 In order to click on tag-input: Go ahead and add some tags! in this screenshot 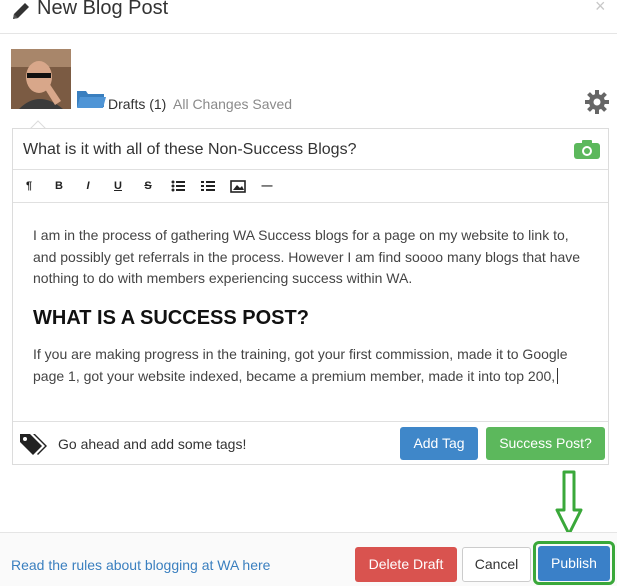, I will do `click(152, 444)`.